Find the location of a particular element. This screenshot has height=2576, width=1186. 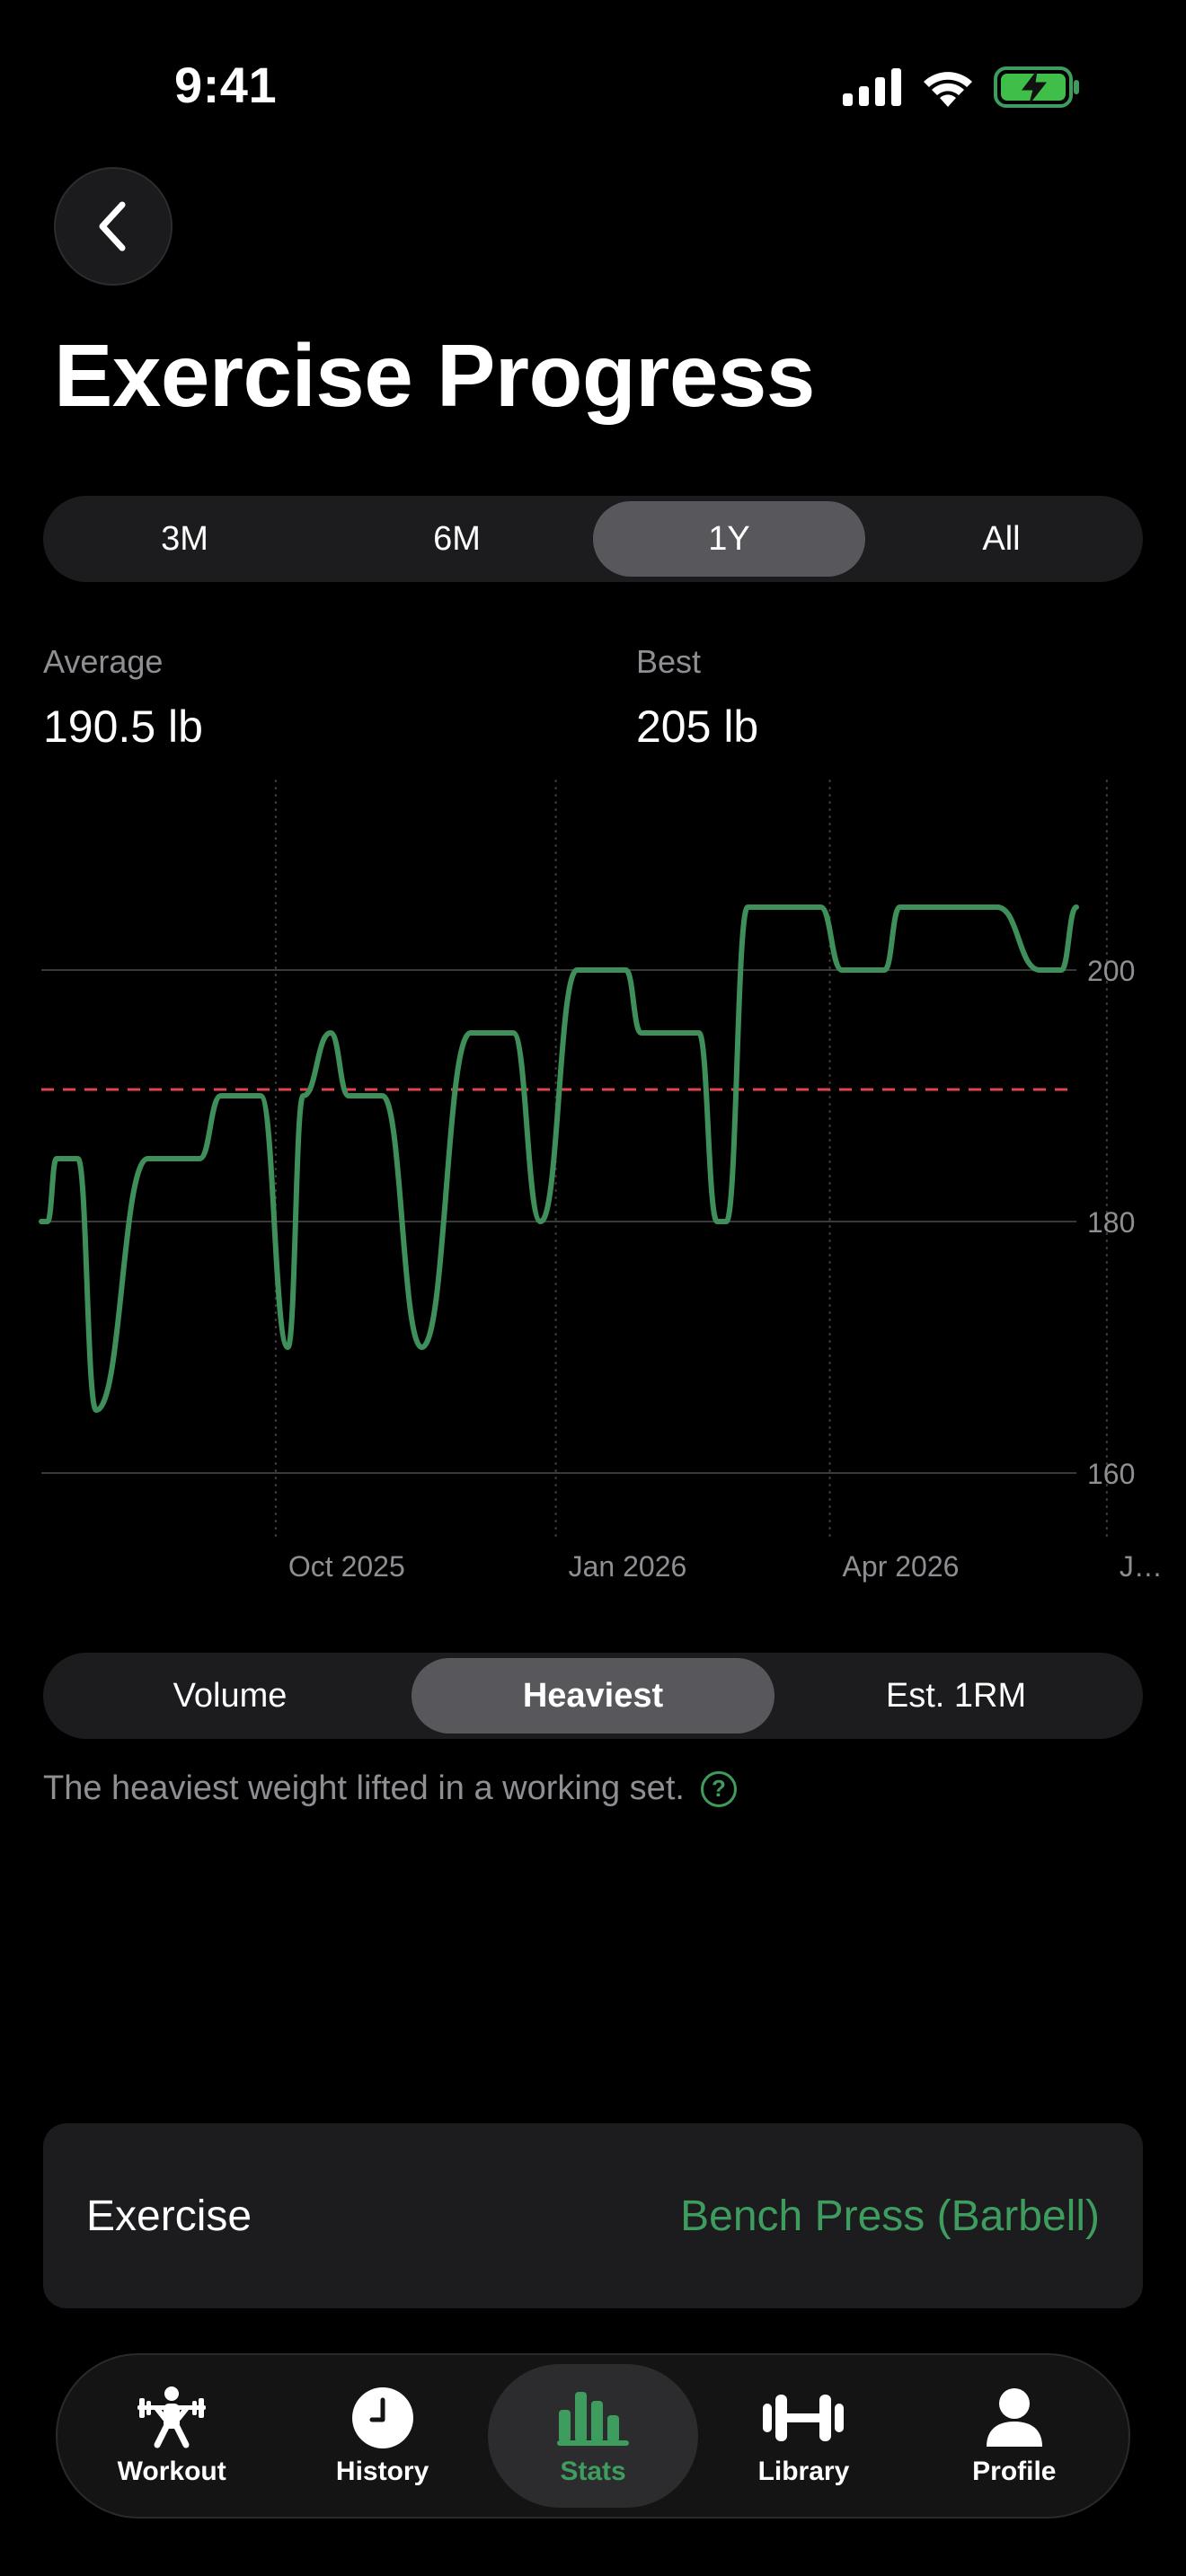

y-tick-label: 180 is located at coordinates (1111, 1222).